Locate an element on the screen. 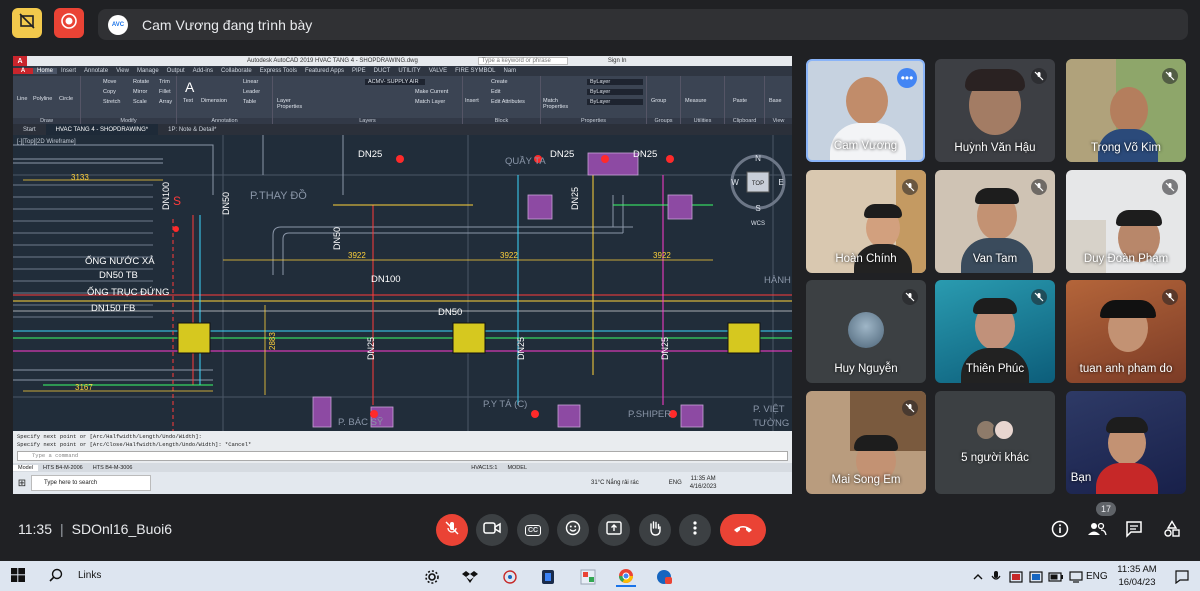 This screenshot has width=1200, height=591. activities-button is located at coordinates (1172, 531).